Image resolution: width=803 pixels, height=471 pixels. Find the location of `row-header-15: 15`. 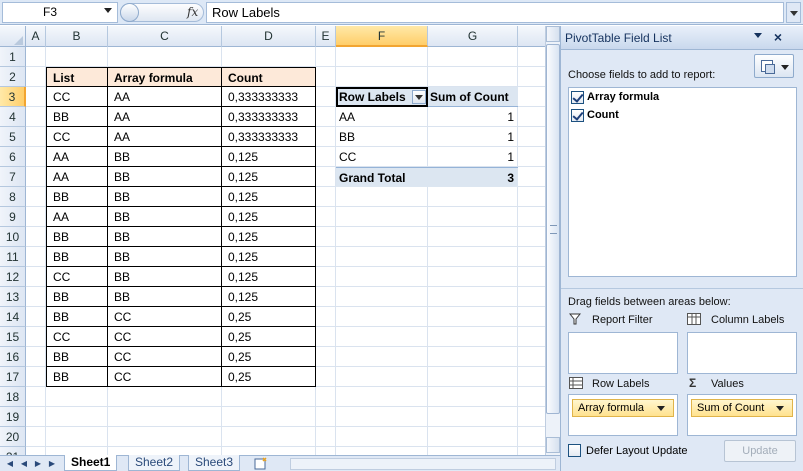

row-header-15: 15 is located at coordinates (13, 337).